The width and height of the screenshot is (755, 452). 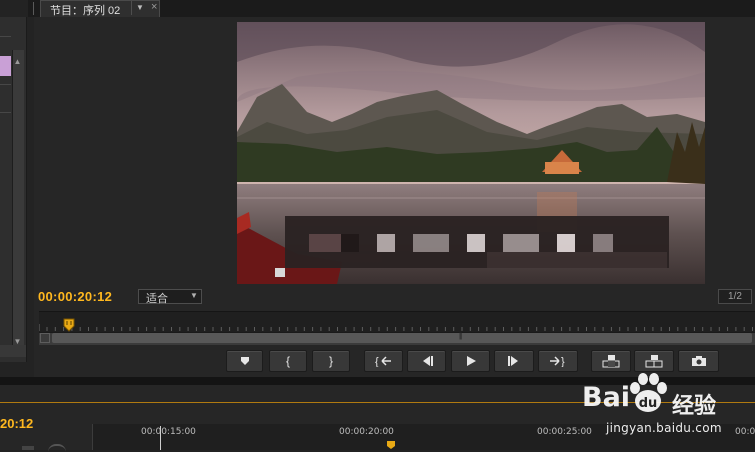 I want to click on play-icon, so click(x=471, y=361).